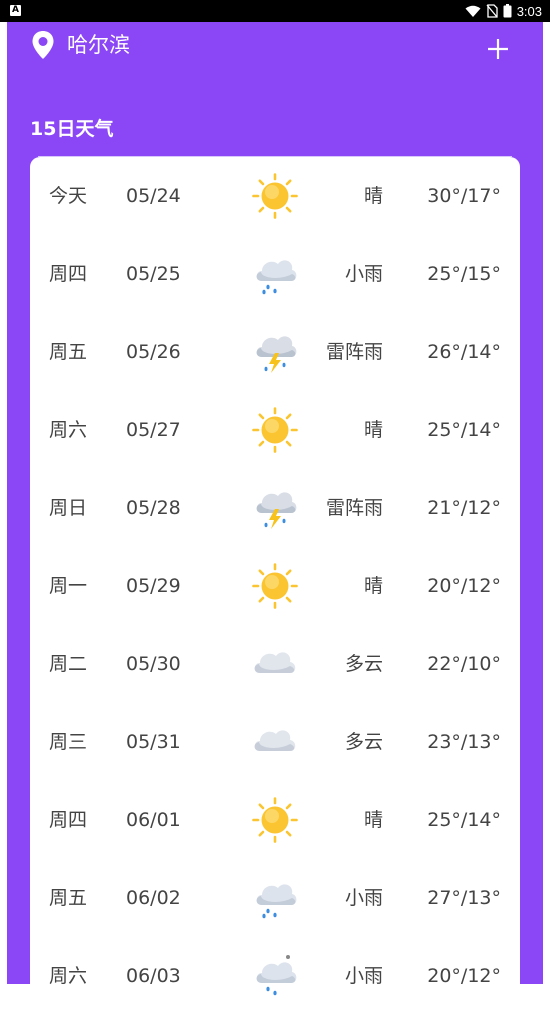 The height and width of the screenshot is (1015, 550). What do you see at coordinates (15, 10) in the screenshot?
I see `app-notification-icon: A` at bounding box center [15, 10].